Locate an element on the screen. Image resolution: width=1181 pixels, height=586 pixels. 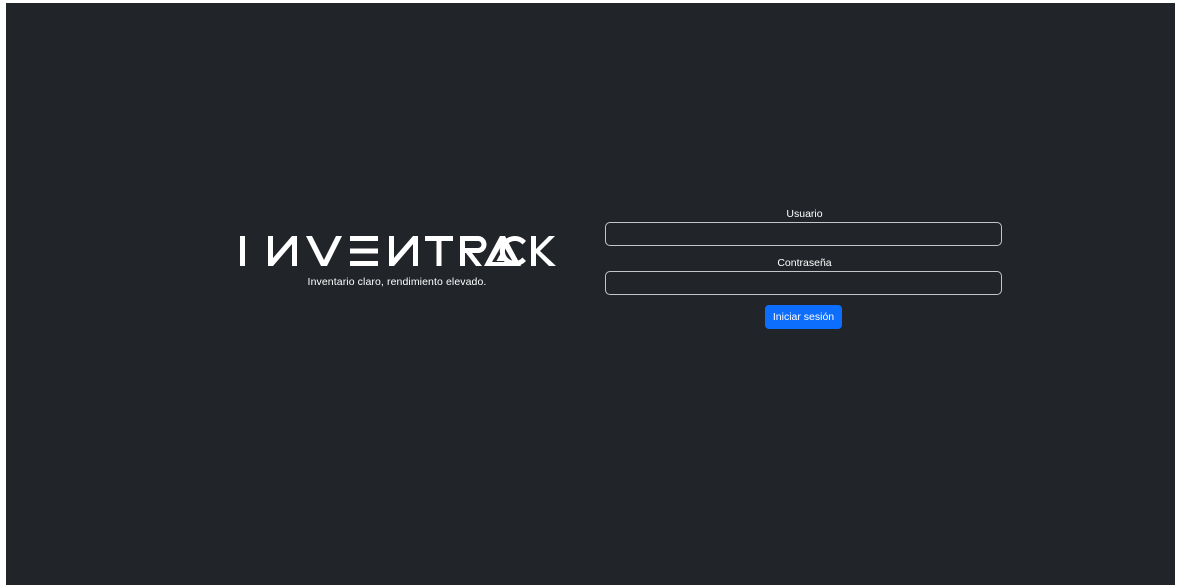
username-label: Usuario is located at coordinates (804, 214).